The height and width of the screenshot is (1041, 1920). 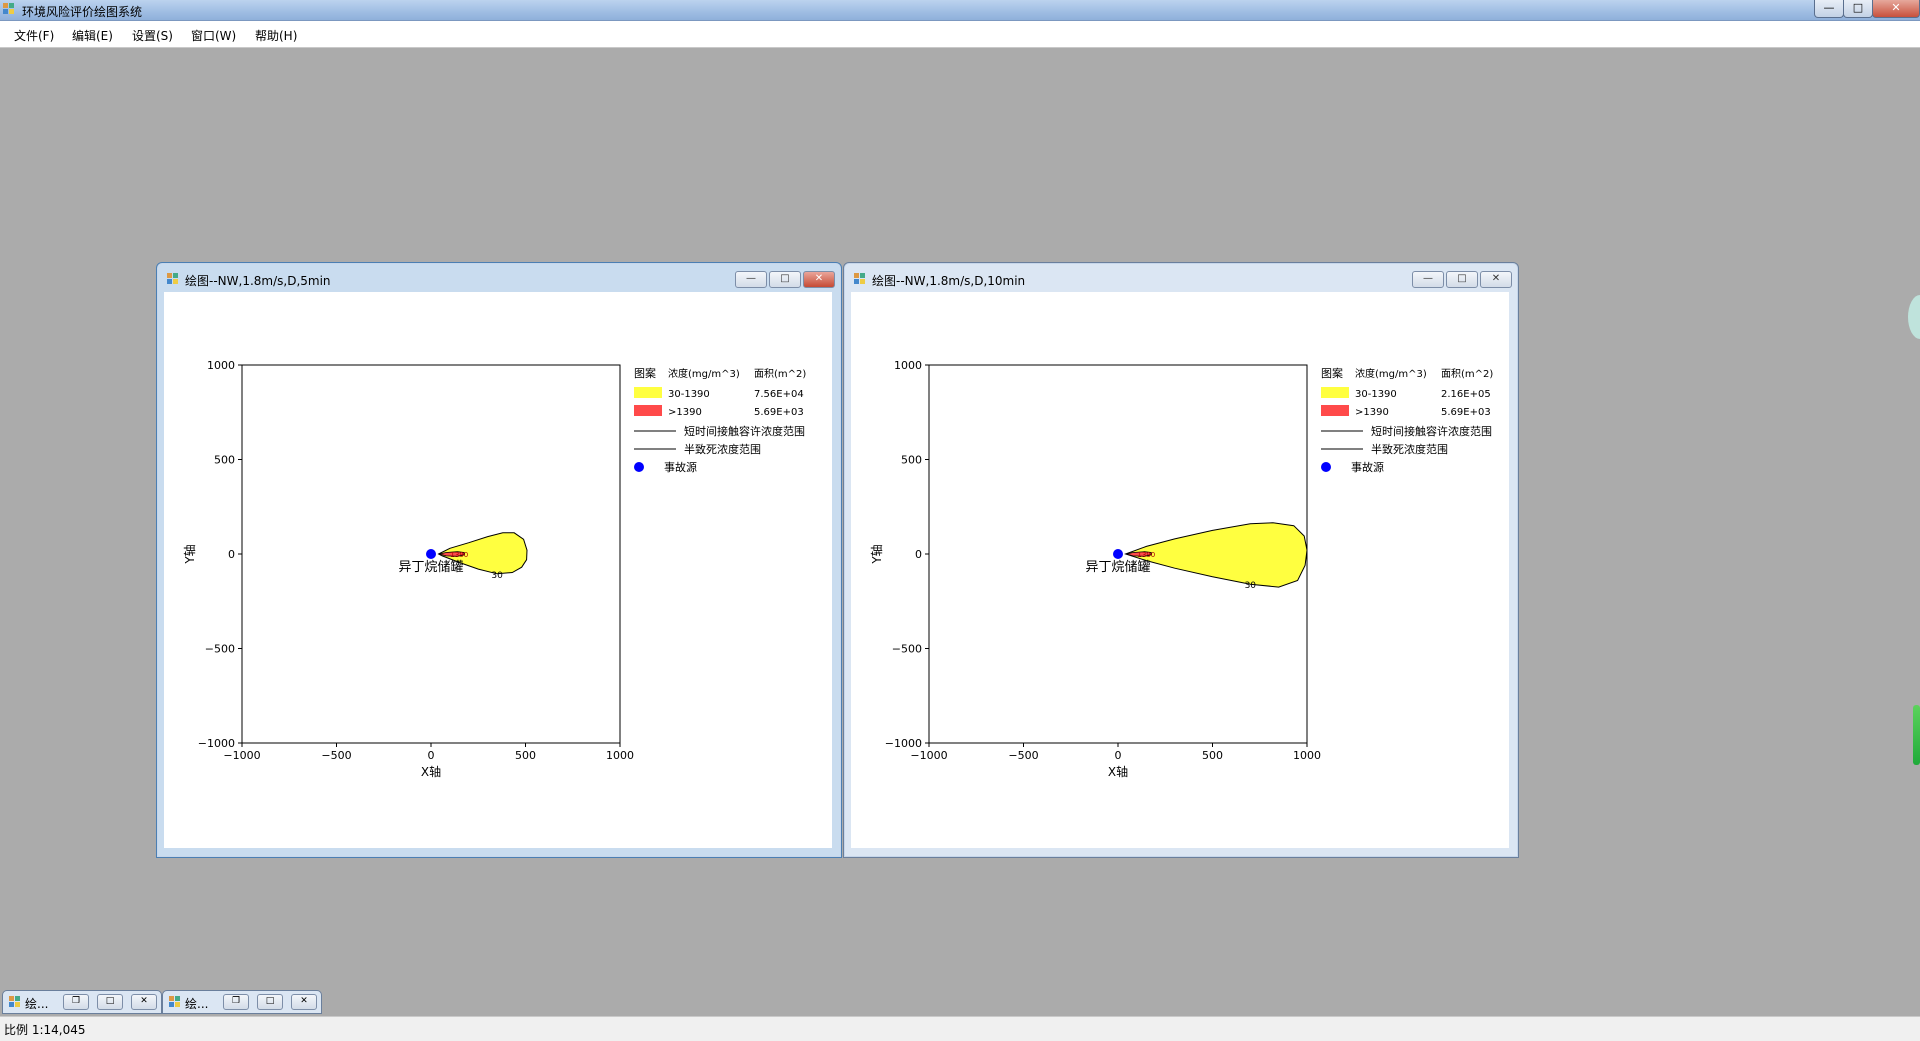 I want to click on legend-area: 5.69E+03, so click(x=779, y=412).